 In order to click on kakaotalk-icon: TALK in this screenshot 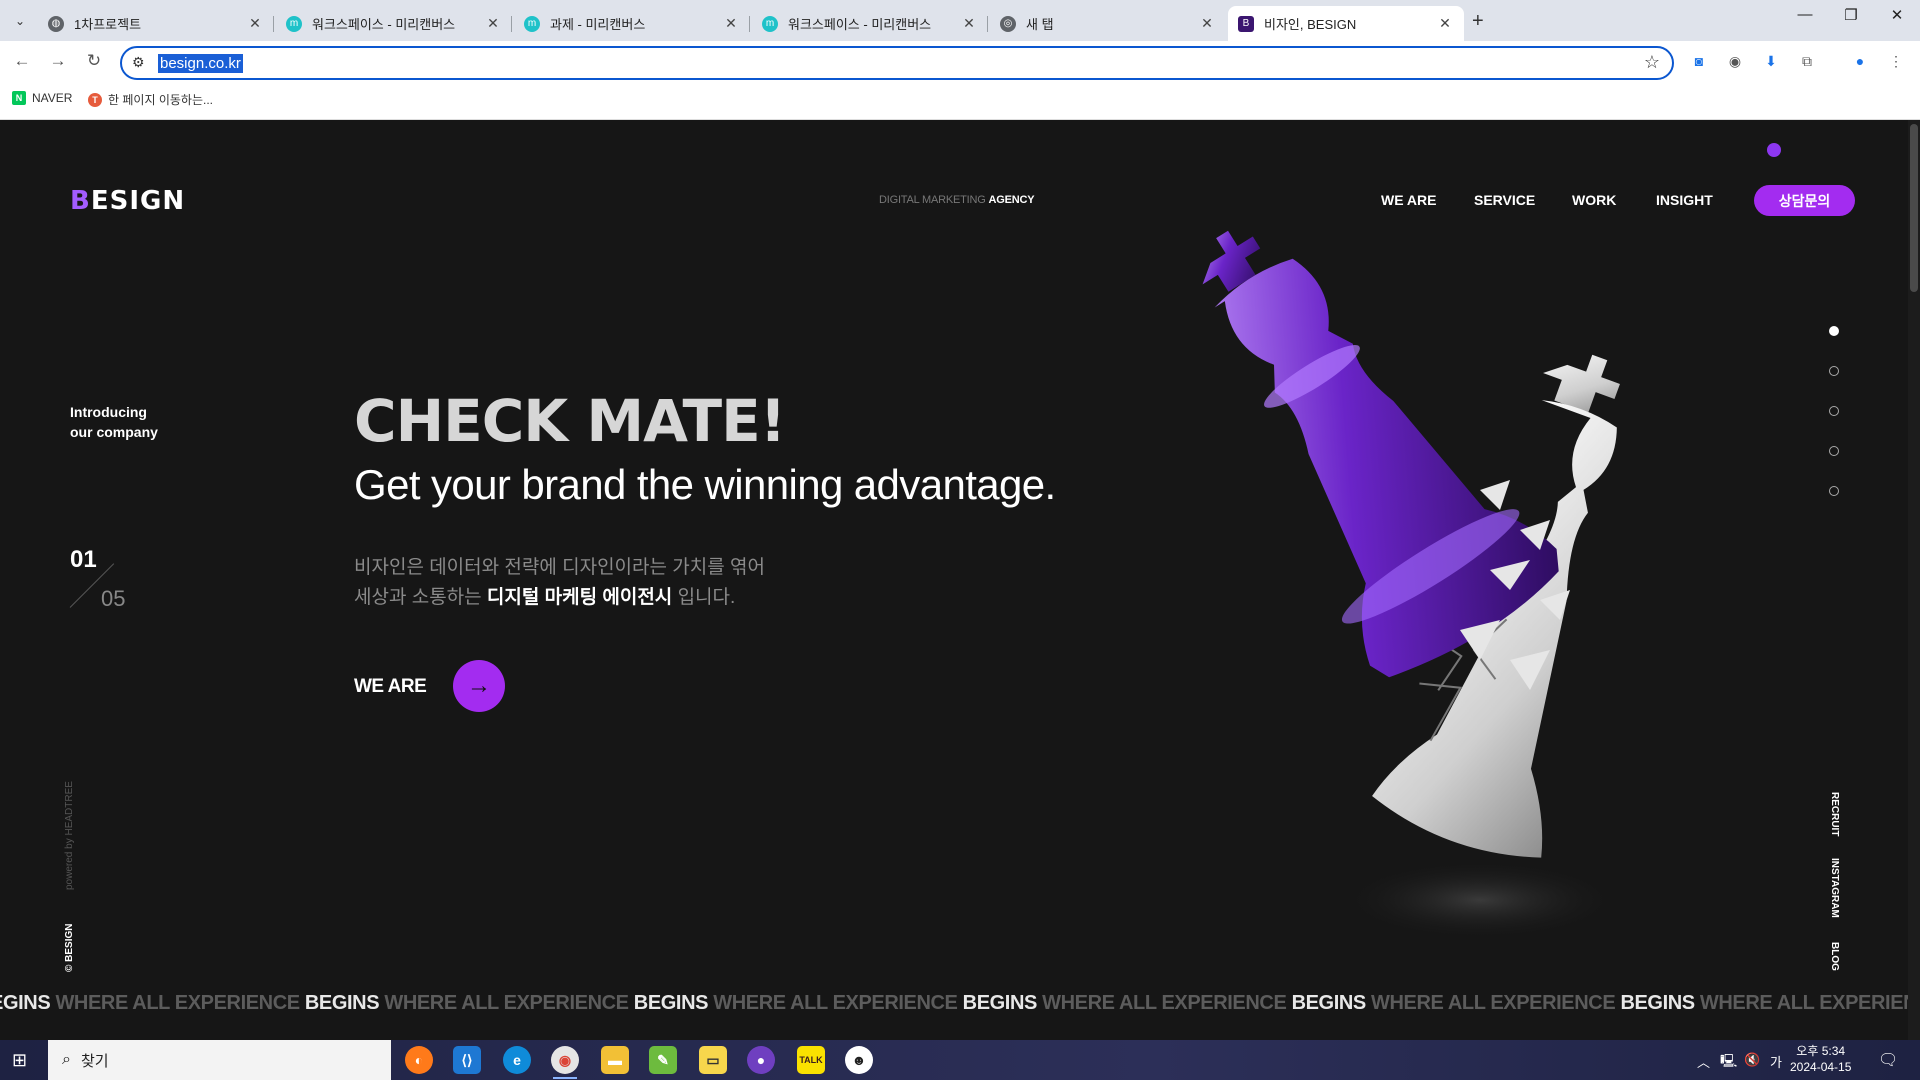, I will do `click(811, 1060)`.